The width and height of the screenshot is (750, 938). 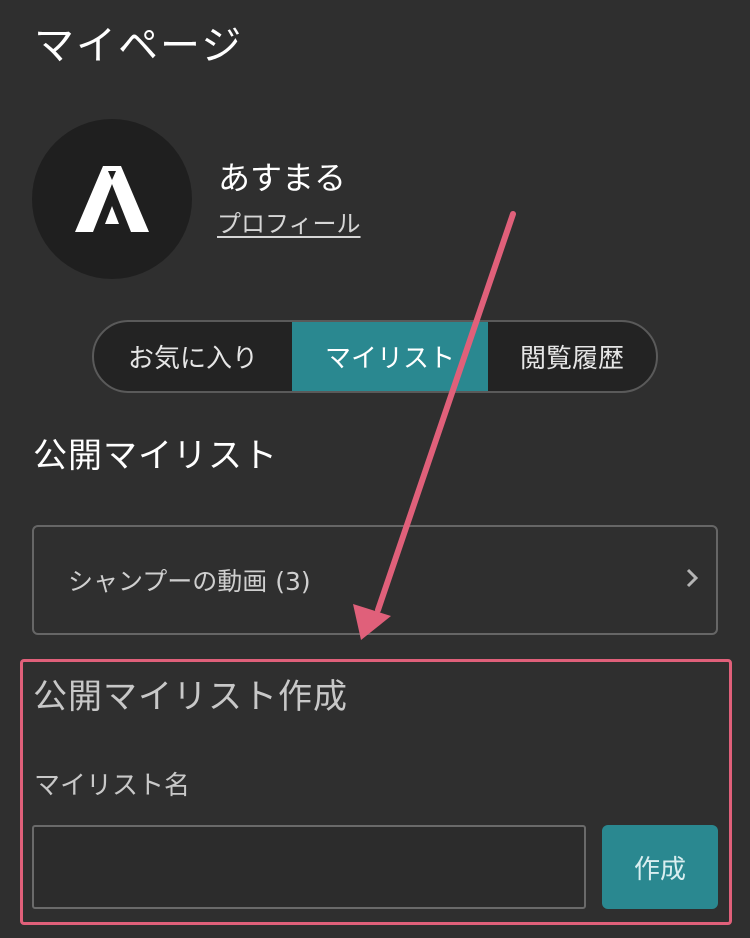 I want to click on profile-link: プロフィール, so click(x=289, y=224).